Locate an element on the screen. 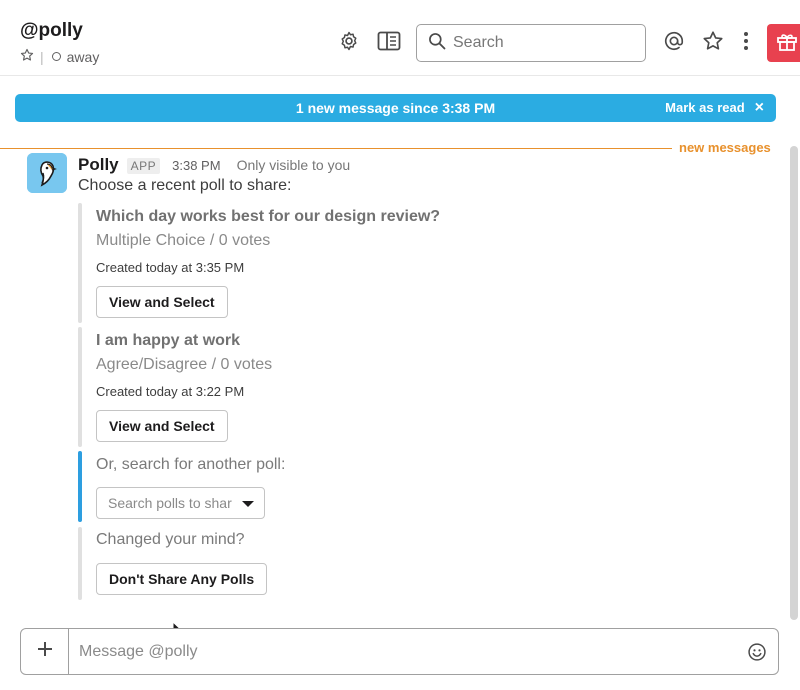  search-box is located at coordinates (531, 43).